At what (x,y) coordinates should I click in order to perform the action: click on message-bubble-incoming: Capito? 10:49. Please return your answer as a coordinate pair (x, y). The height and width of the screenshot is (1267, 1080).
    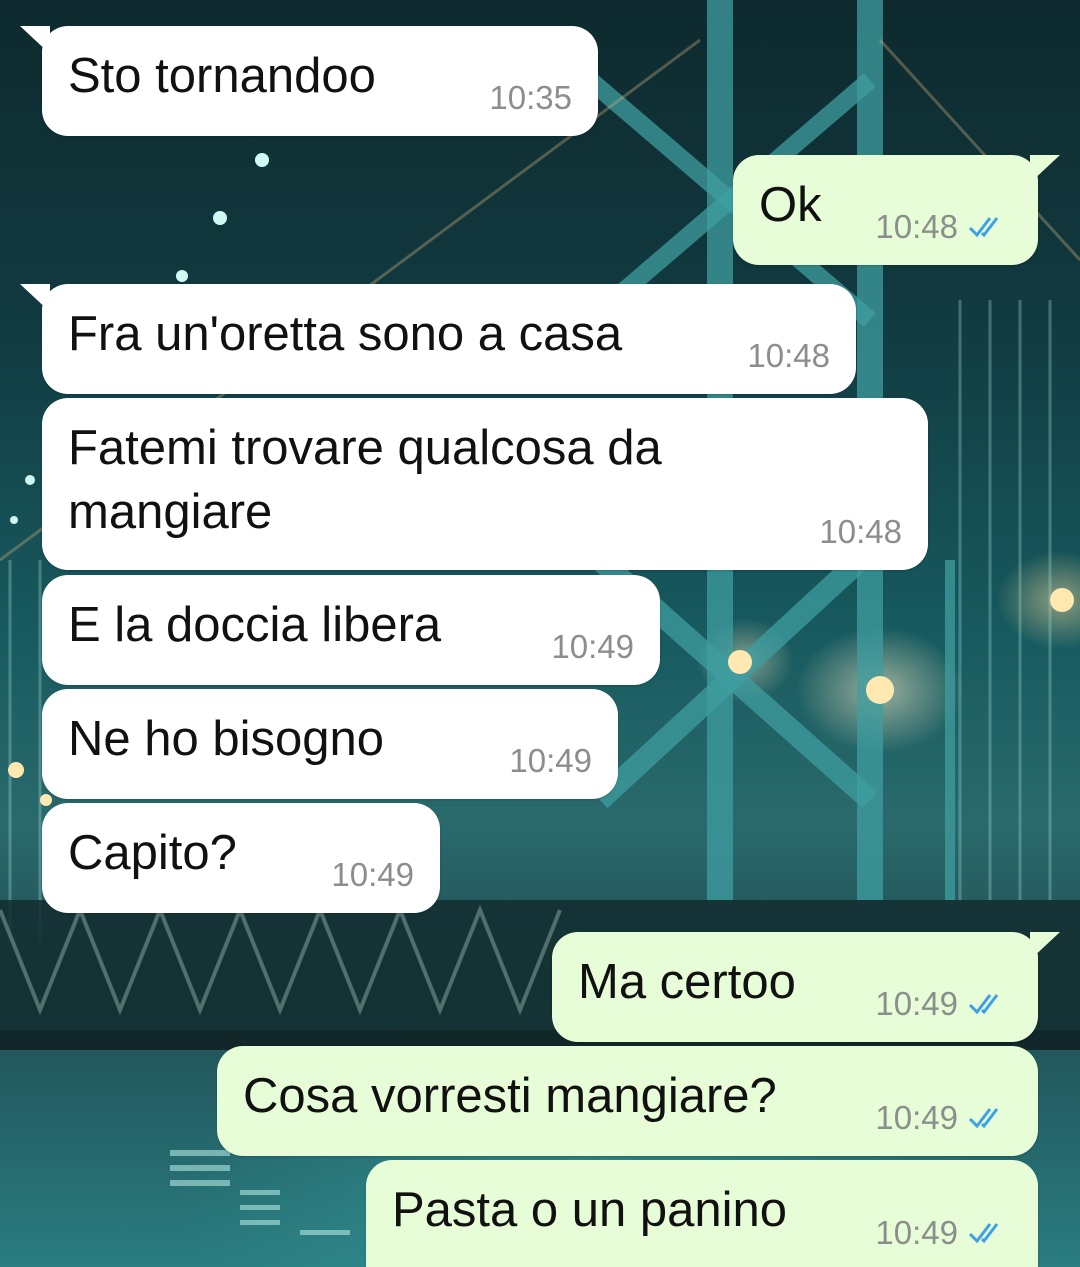
    Looking at the image, I should click on (241, 858).